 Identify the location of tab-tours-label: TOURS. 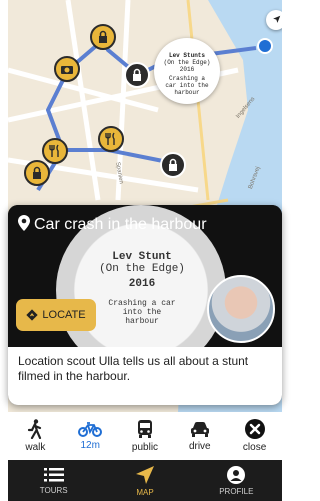
(53, 490).